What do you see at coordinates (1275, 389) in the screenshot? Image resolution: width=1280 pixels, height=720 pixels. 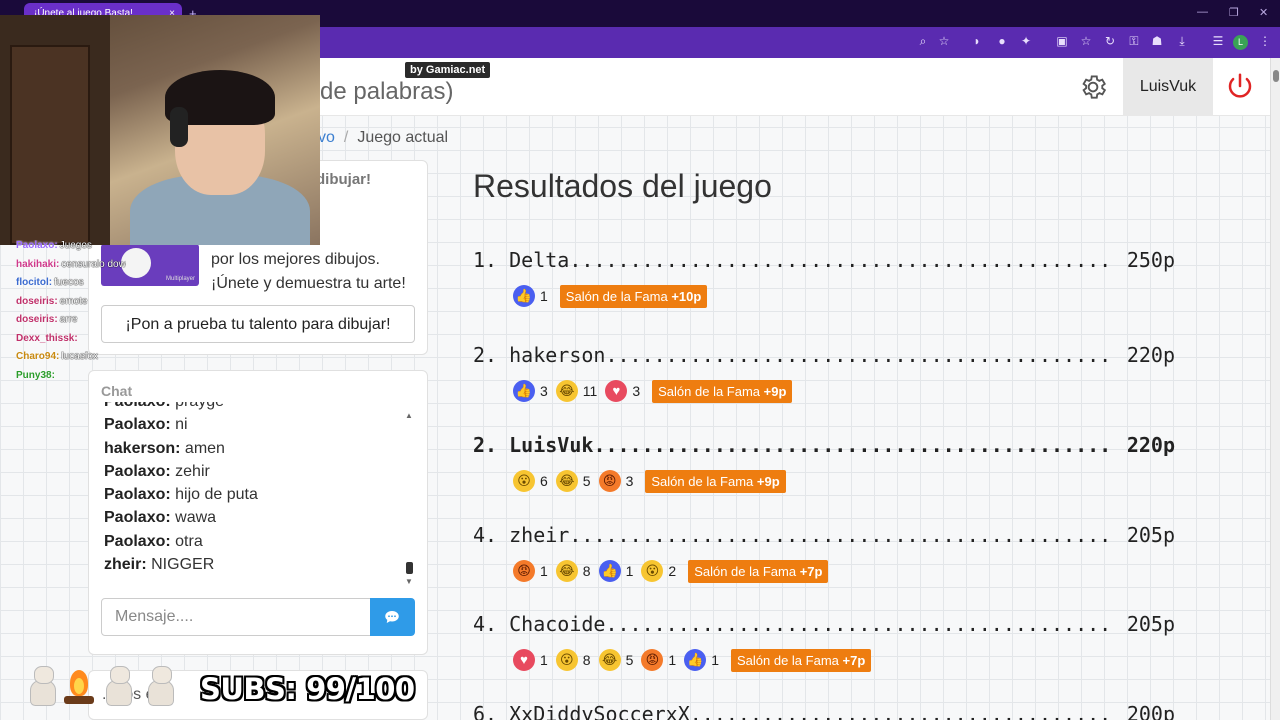 I see `page-scrollbar` at bounding box center [1275, 389].